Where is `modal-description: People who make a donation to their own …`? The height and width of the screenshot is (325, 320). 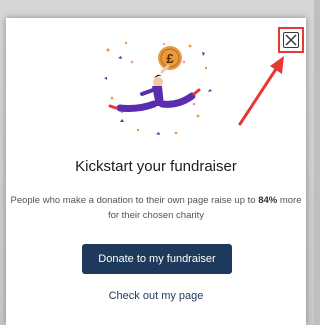
modal-description: People who make a donation to their own … is located at coordinates (156, 208).